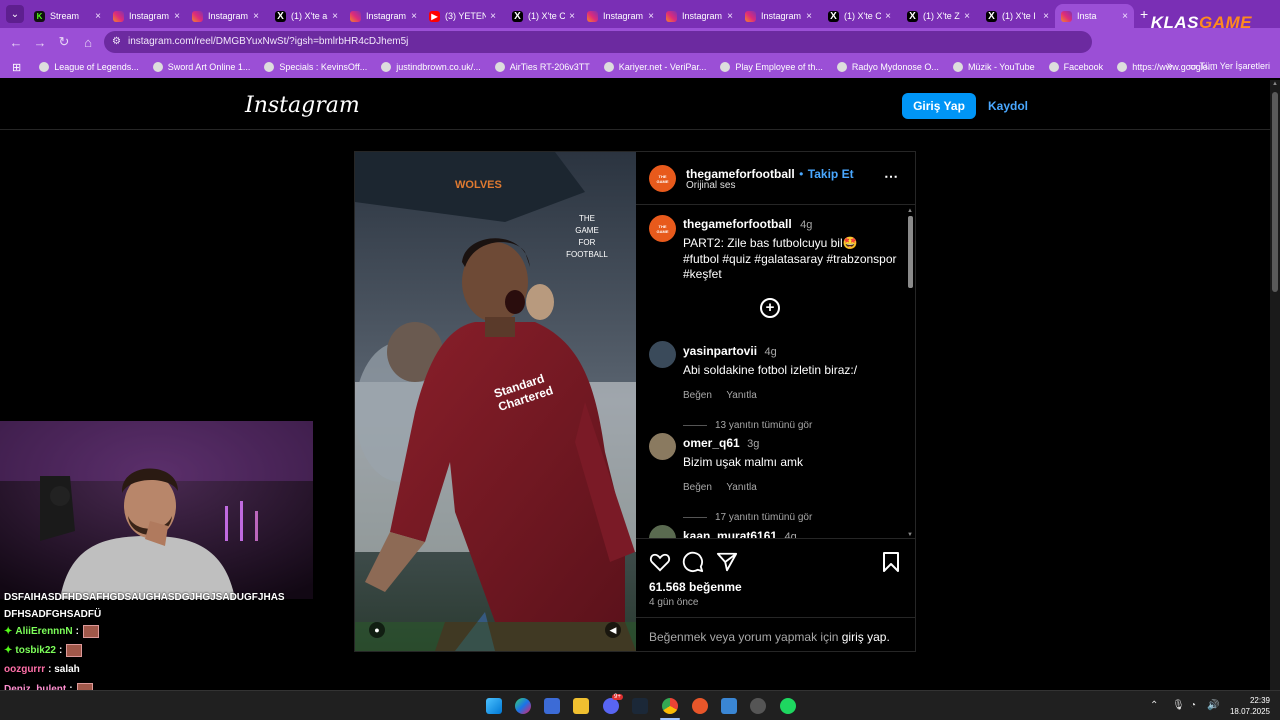 The height and width of the screenshot is (720, 1280). What do you see at coordinates (542, 67) in the screenshot?
I see `bookmark-item: AirTies RT-206v3TT` at bounding box center [542, 67].